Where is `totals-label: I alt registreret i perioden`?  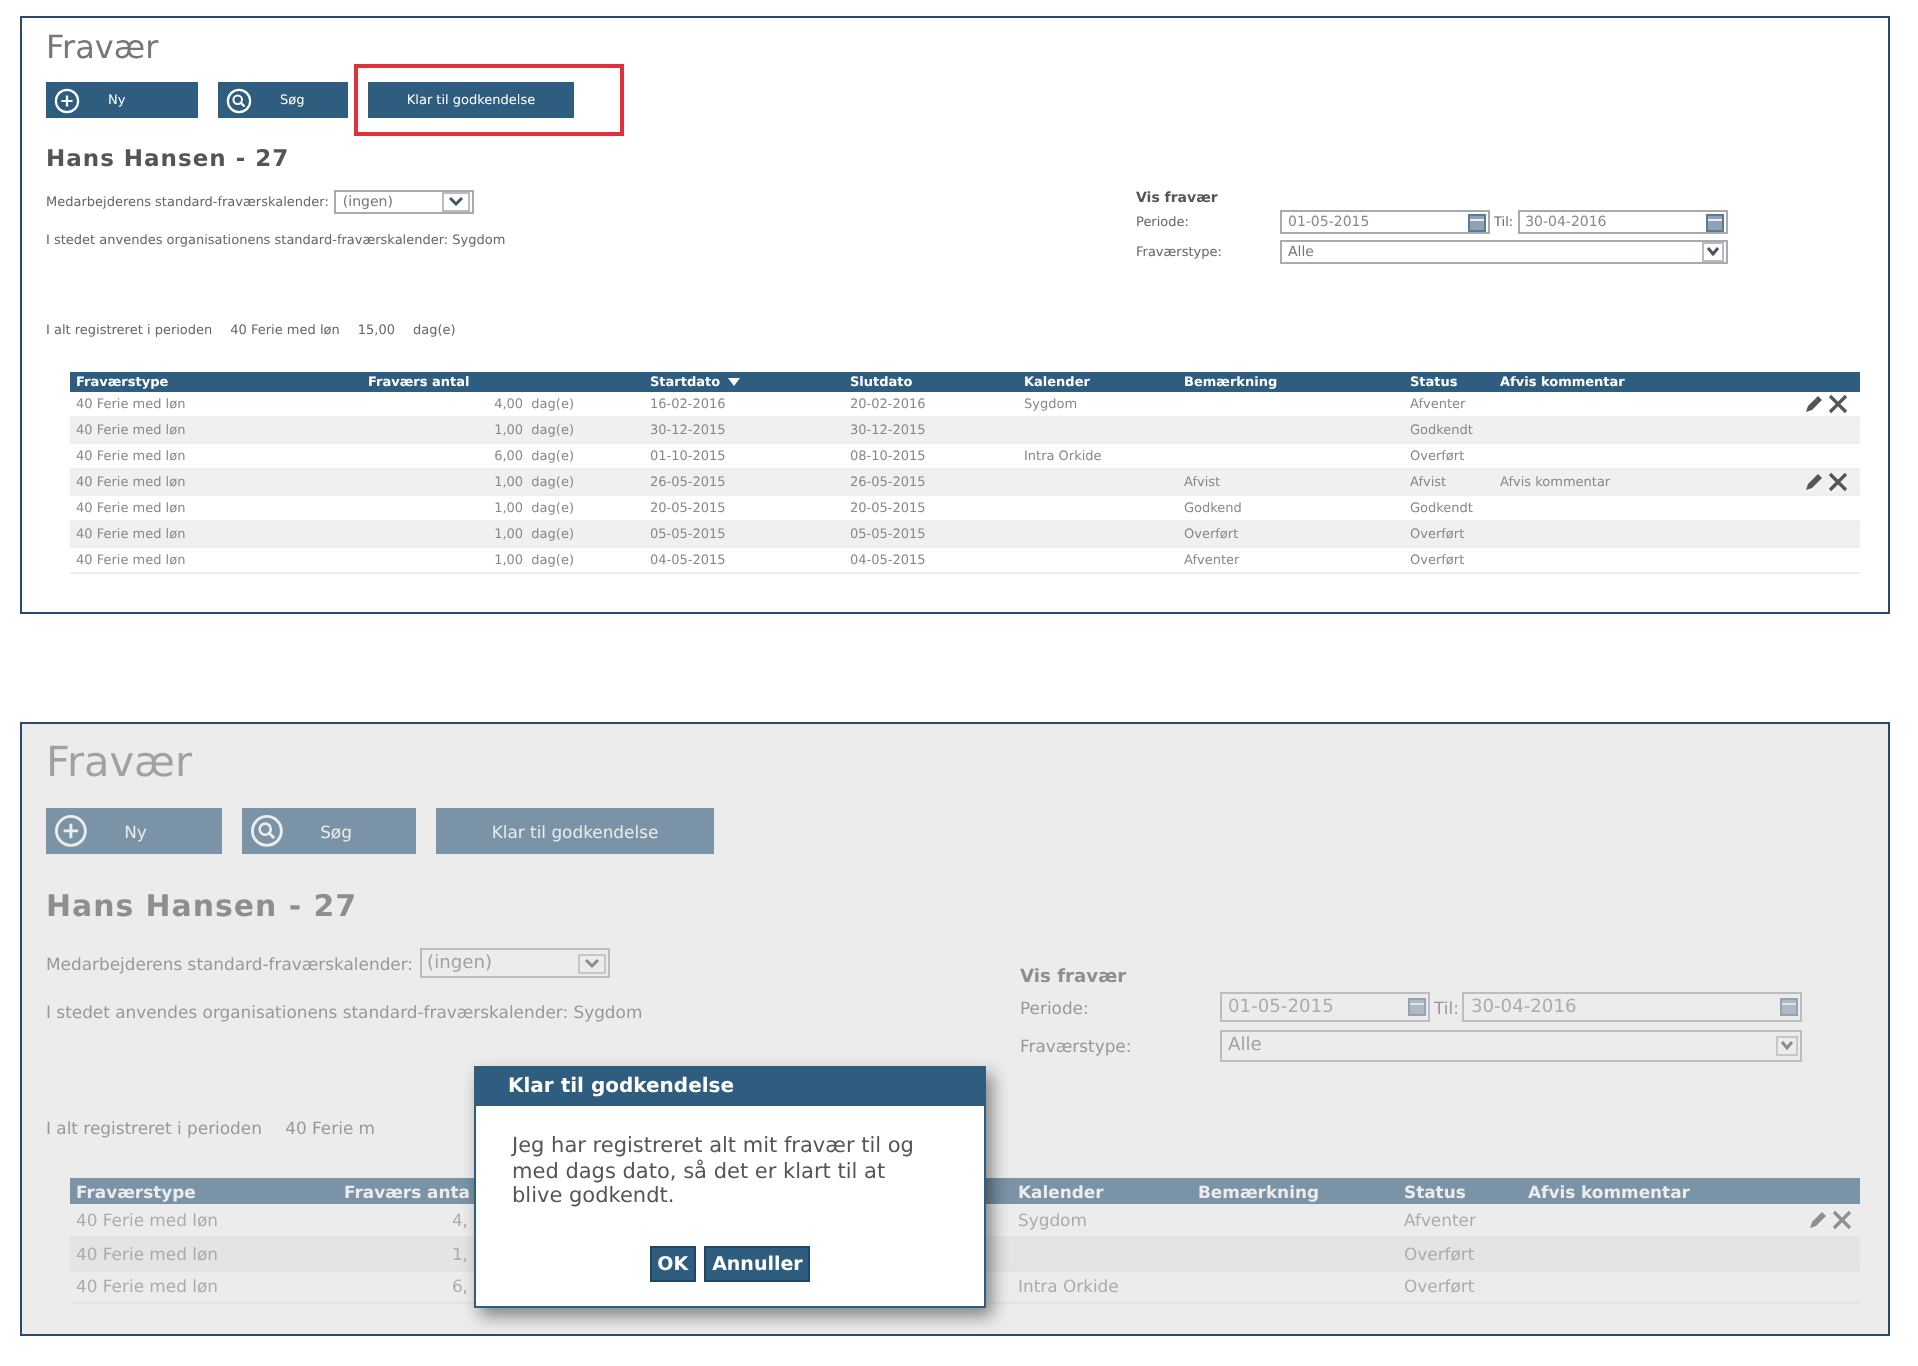
totals-label: I alt registreret i perioden is located at coordinates (154, 1128).